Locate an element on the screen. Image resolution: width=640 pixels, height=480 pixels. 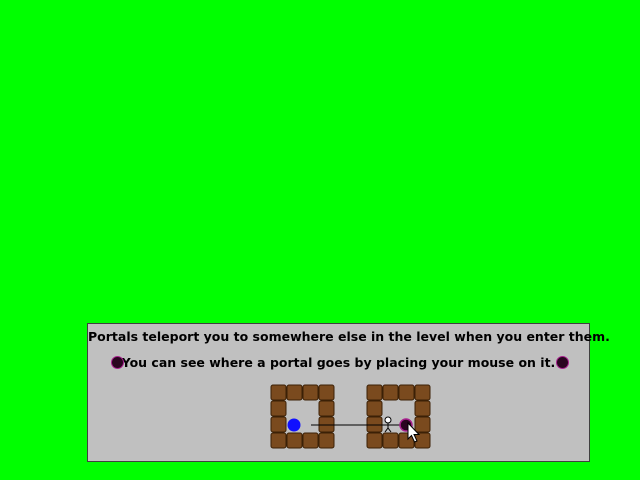
portal-entry-blue is located at coordinates (294, 425).